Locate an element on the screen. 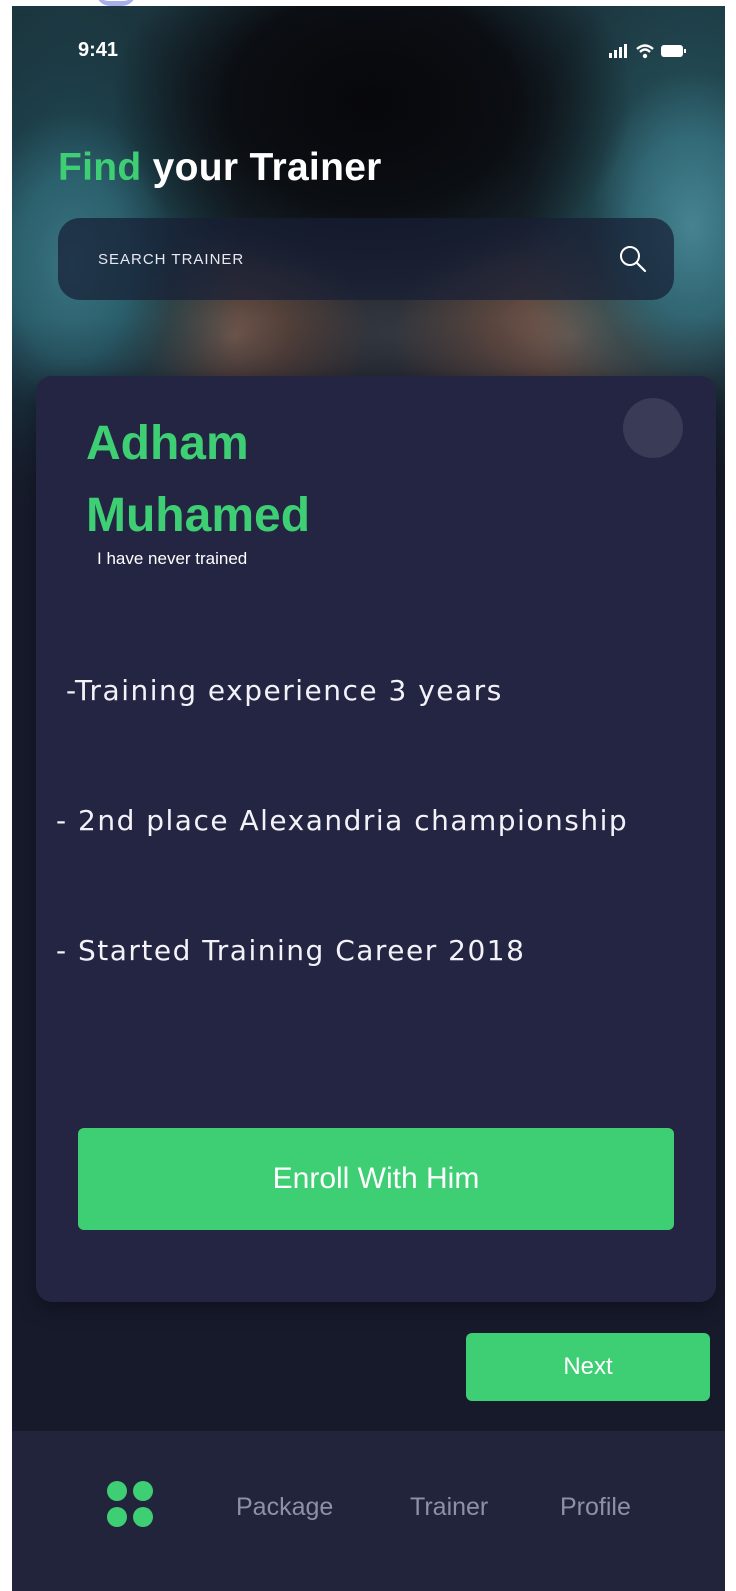  status-time: 9:41 is located at coordinates (98, 50).